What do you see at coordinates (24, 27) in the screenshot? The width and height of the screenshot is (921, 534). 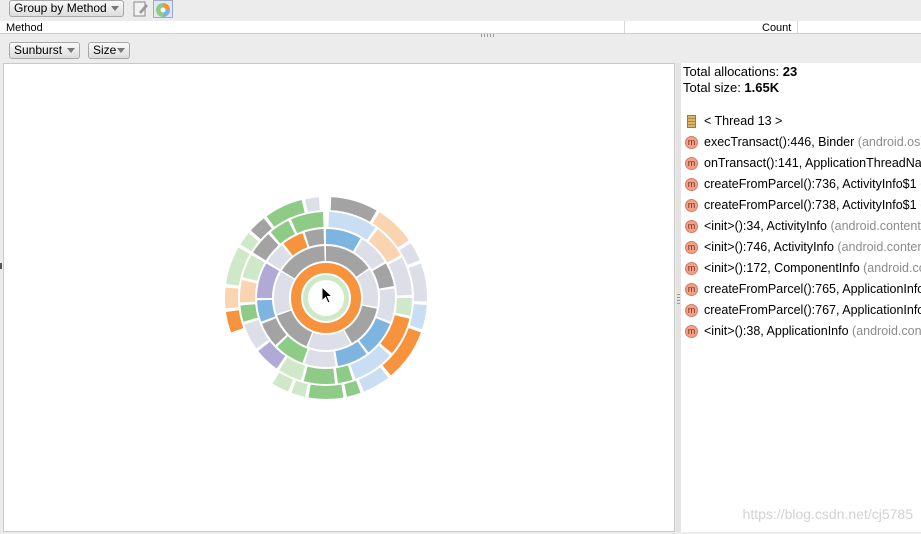 I see `method-column-header: Method` at bounding box center [24, 27].